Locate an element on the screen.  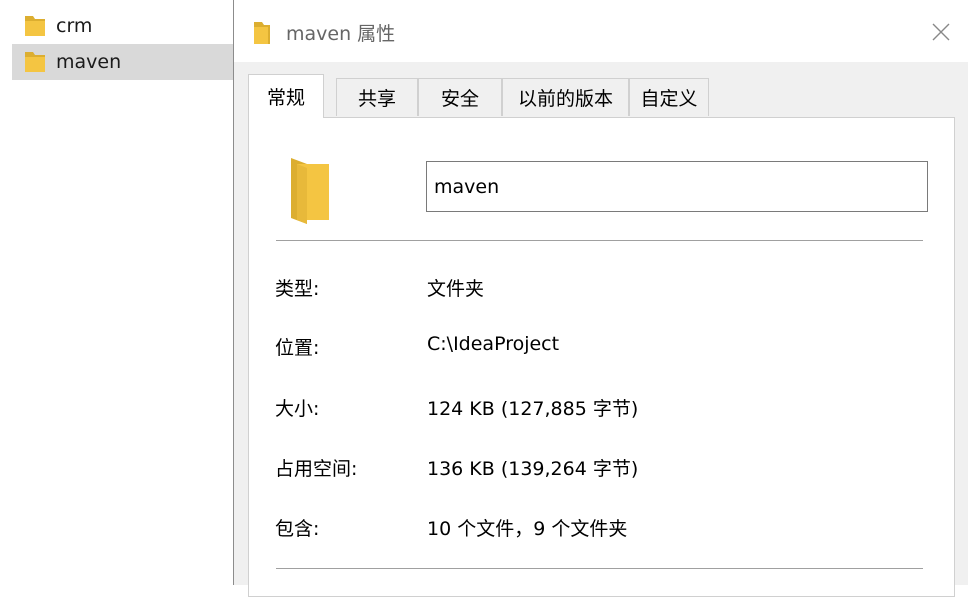
tab-label: 自定义 is located at coordinates (669, 99).